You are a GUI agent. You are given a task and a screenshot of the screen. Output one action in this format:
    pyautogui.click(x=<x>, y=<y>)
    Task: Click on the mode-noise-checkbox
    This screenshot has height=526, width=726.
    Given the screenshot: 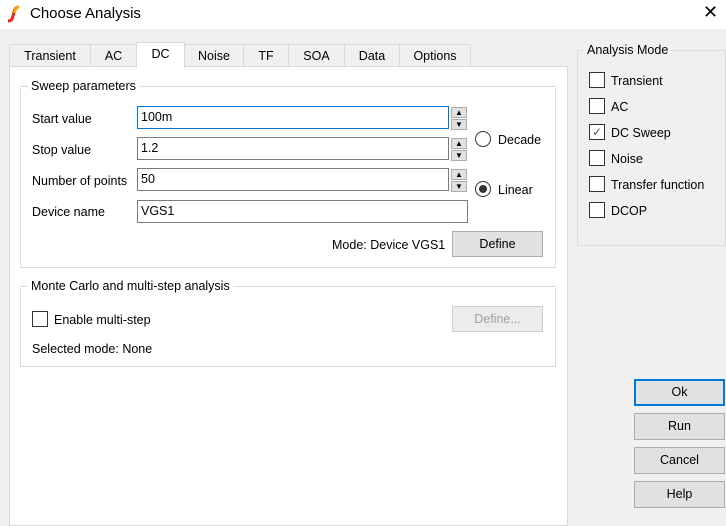 What is the action you would take?
    pyautogui.click(x=597, y=158)
    